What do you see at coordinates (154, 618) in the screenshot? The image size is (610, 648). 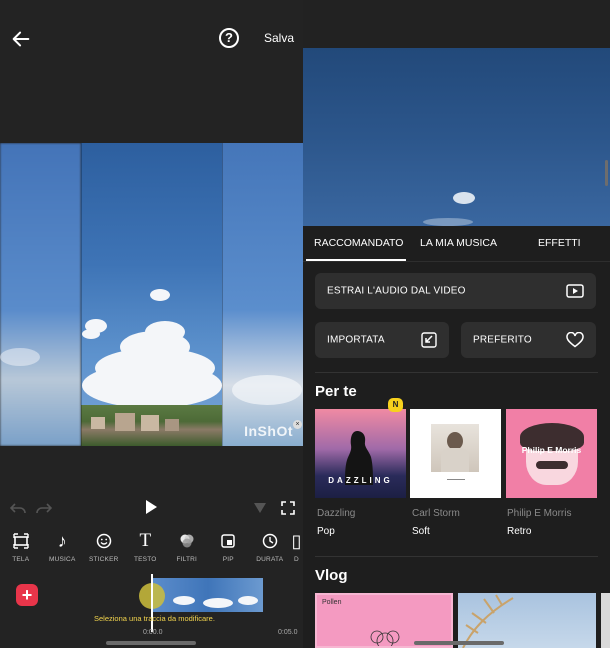 I see `timeline-hint: Seleziona una traccia da modificare.` at bounding box center [154, 618].